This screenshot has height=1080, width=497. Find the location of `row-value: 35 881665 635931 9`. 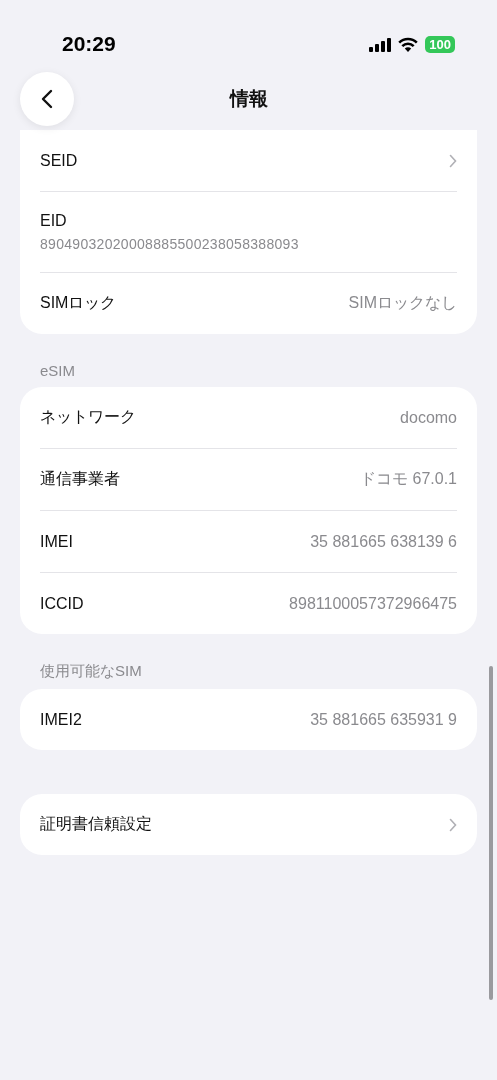

row-value: 35 881665 635931 9 is located at coordinates (383, 719).